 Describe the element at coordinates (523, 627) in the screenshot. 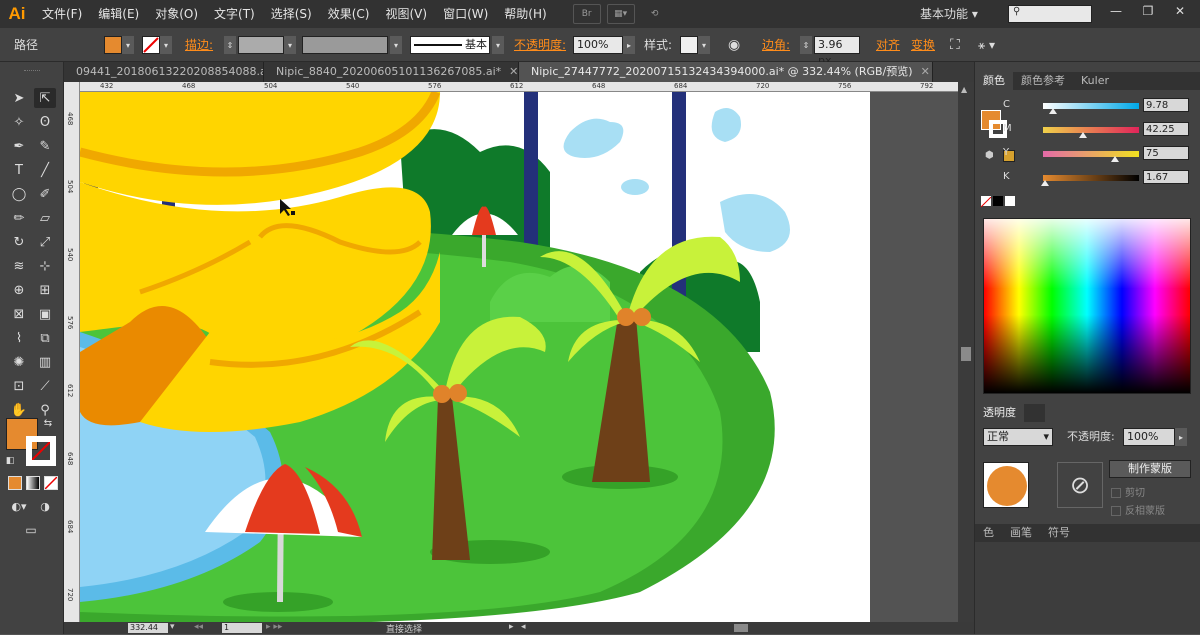

I see `scroll-left-icon: ◂` at that location.